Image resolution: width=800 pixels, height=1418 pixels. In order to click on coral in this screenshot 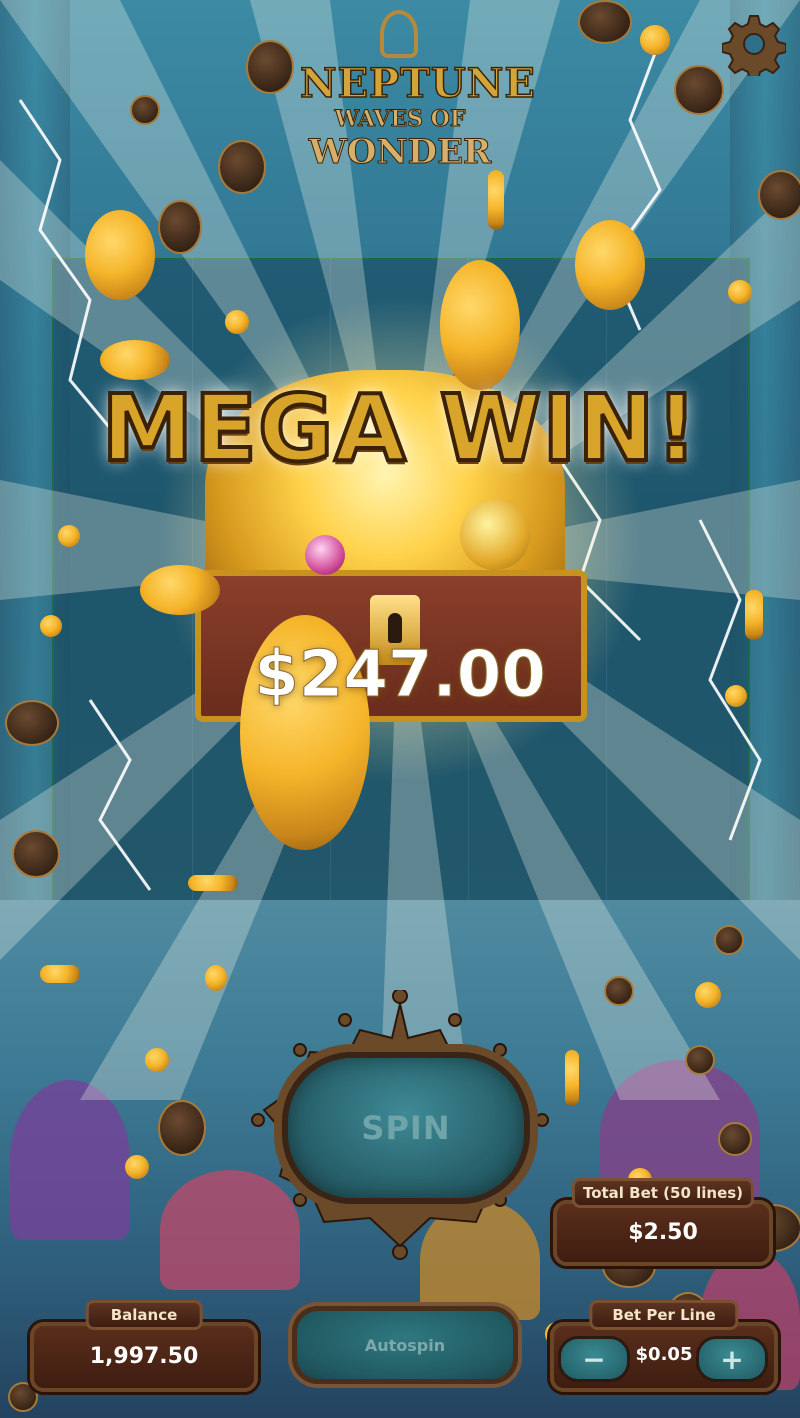, I will do `click(70, 1160)`.